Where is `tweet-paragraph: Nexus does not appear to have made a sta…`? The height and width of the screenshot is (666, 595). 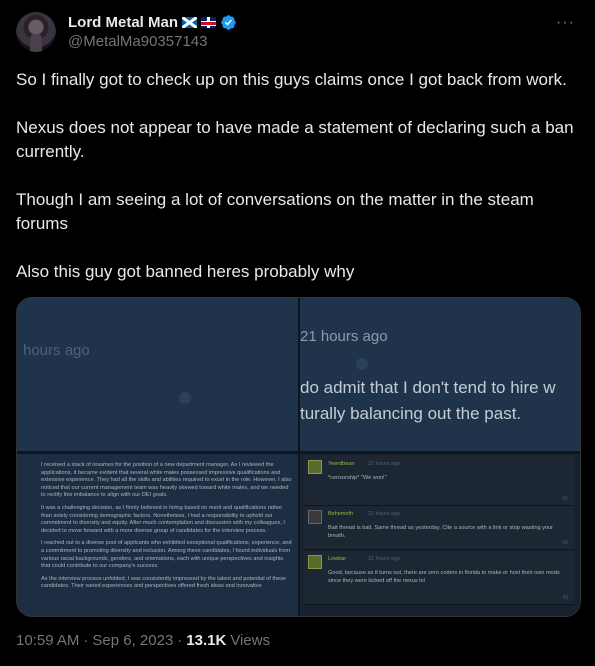 tweet-paragraph: Nexus does not appear to have made a sta… is located at coordinates (295, 139).